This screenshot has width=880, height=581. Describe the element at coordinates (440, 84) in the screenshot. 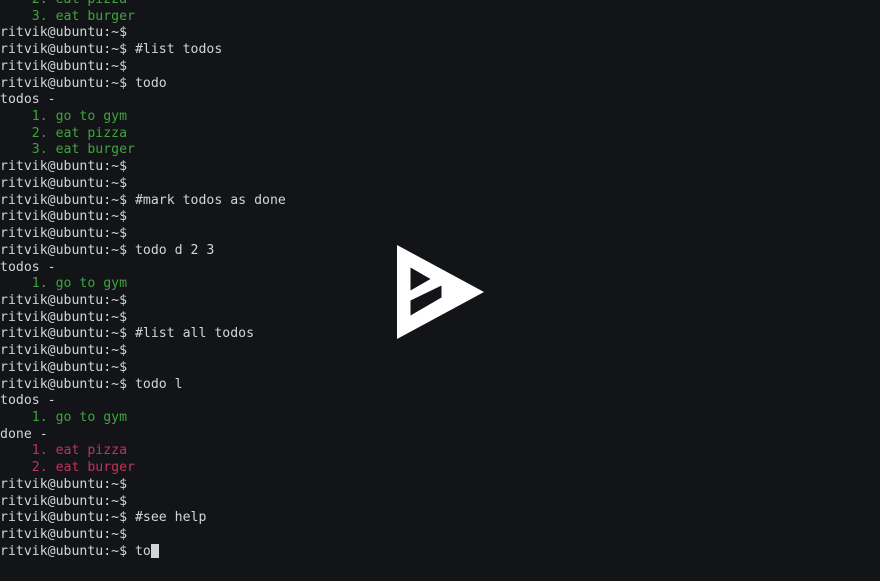

I see `terminal-line: ritvik@ubuntu:~$ todo` at that location.